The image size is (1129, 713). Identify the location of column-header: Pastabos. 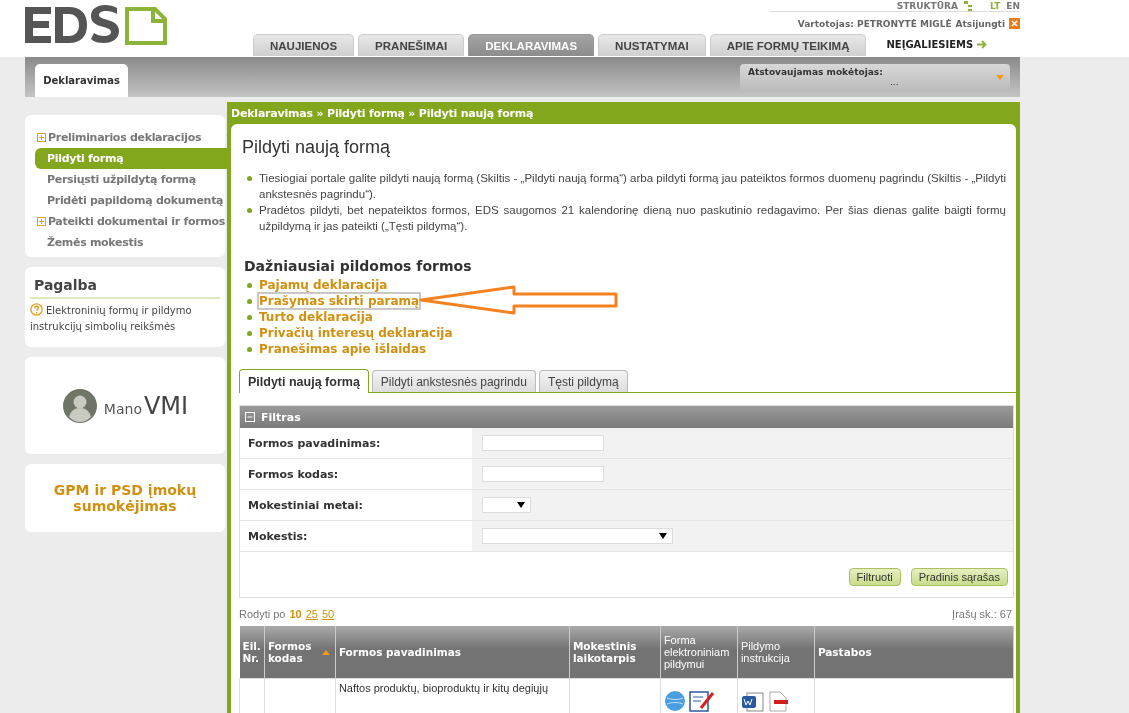
(914, 652).